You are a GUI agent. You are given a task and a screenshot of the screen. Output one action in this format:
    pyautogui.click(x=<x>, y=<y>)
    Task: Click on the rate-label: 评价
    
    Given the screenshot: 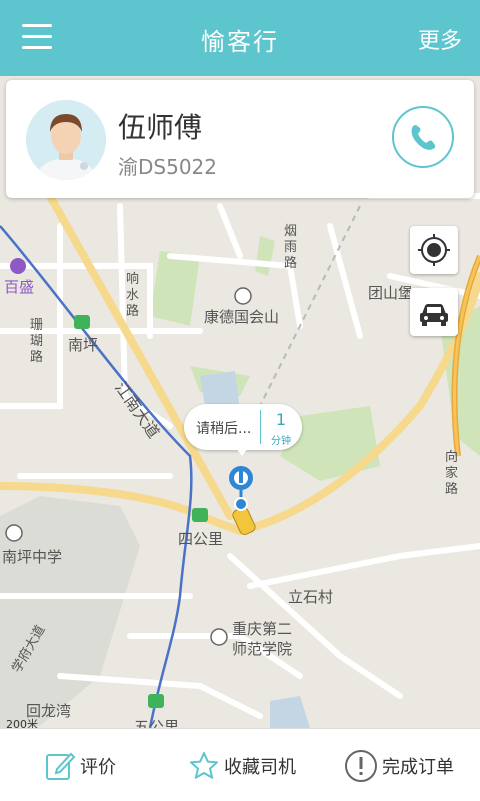 What is the action you would take?
    pyautogui.click(x=98, y=767)
    